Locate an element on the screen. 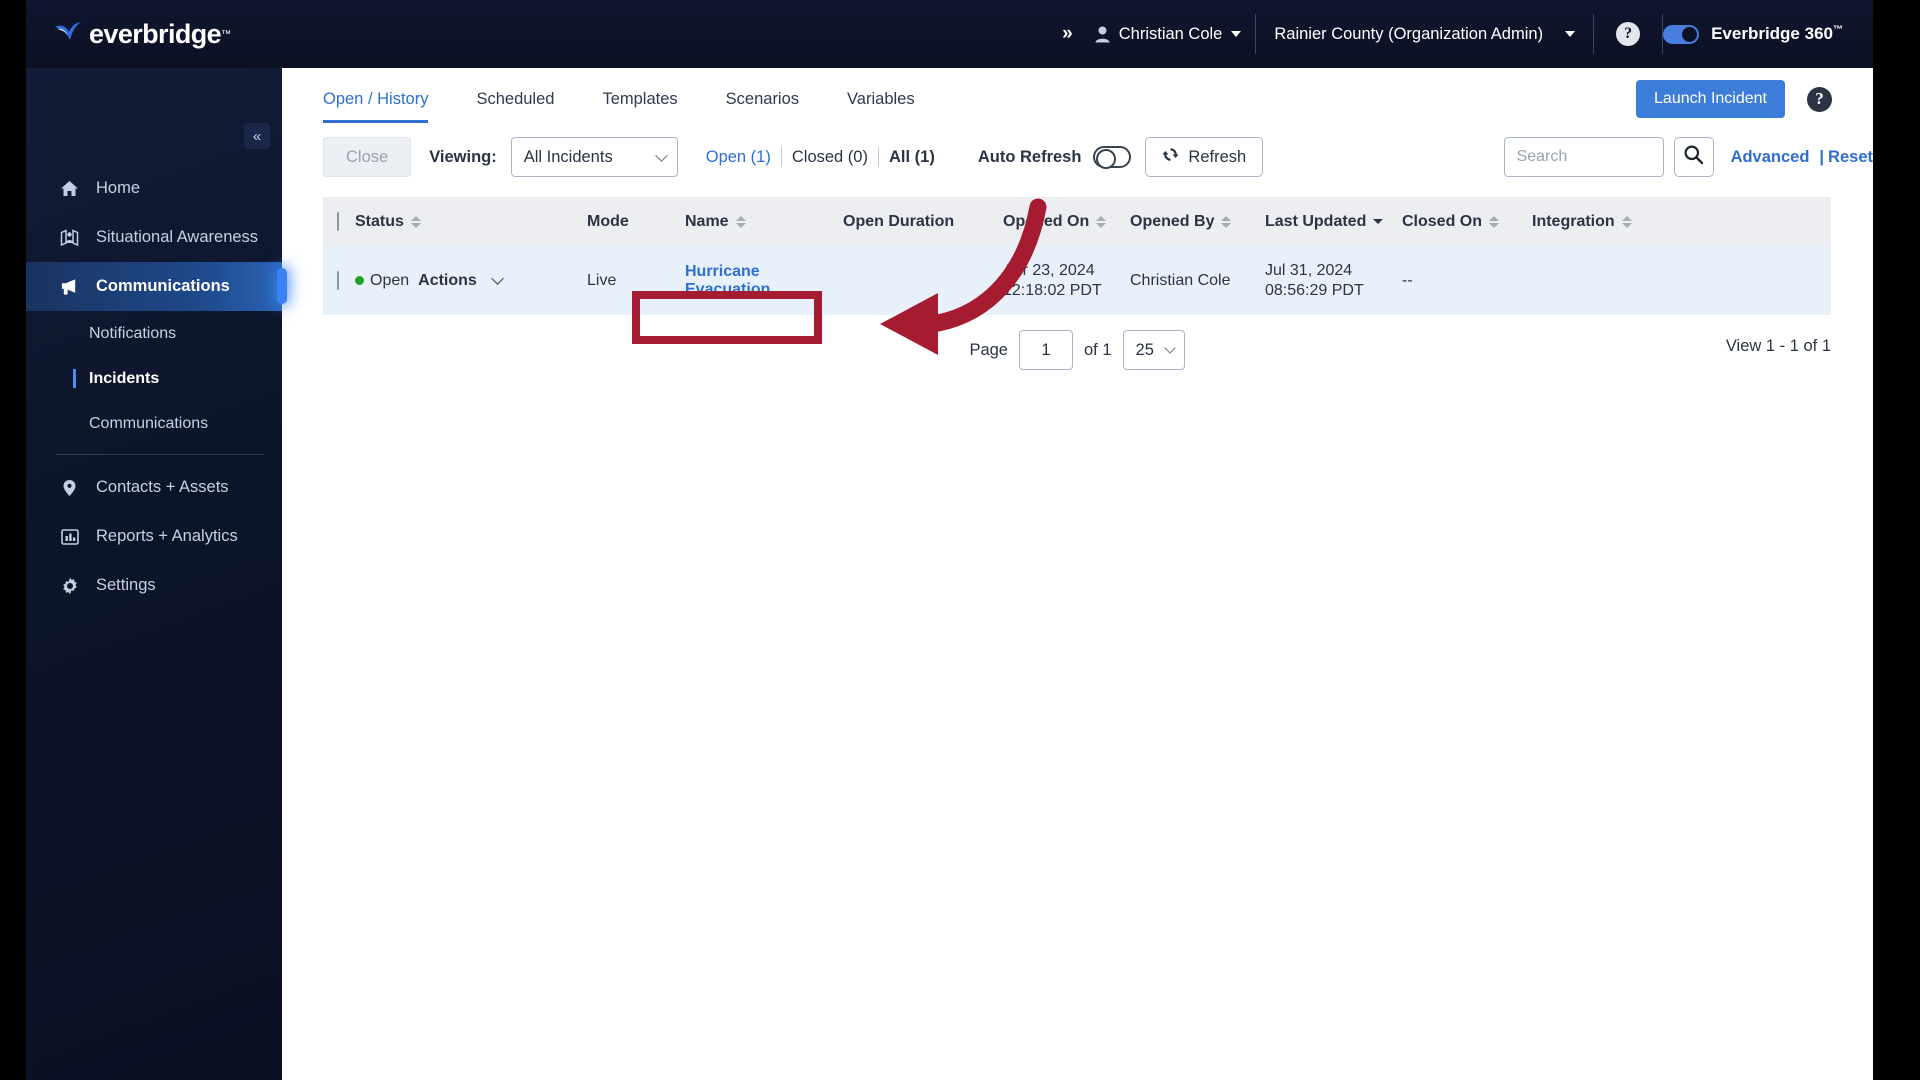 This screenshot has width=1920, height=1080. th-name: Name is located at coordinates (764, 221).